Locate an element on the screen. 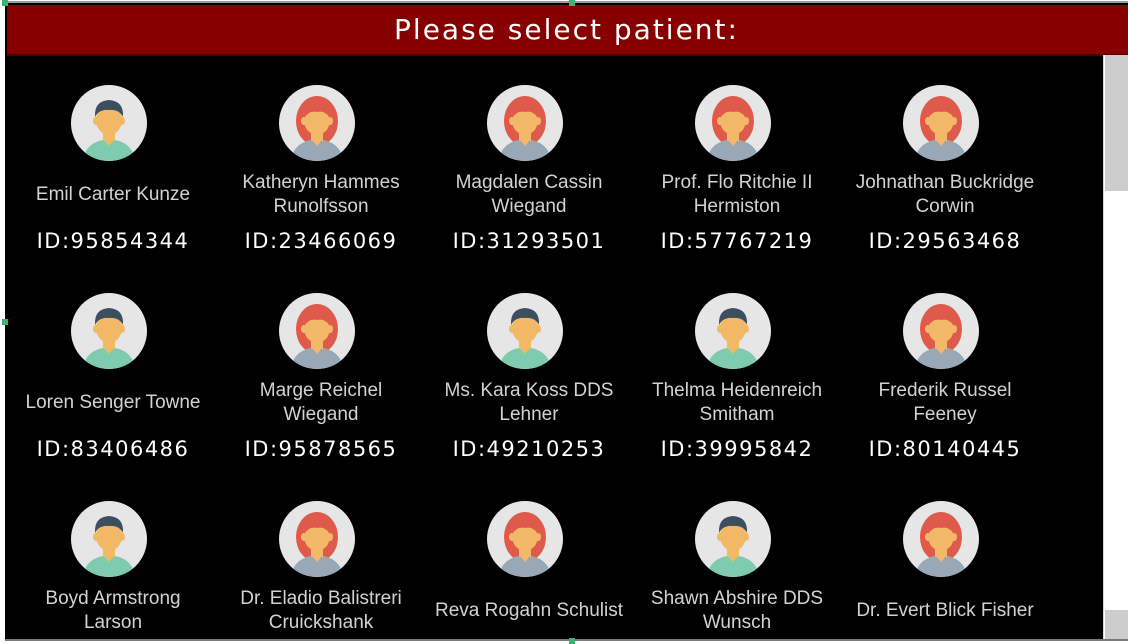 The height and width of the screenshot is (644, 1128). patient-id: ID:57767219 is located at coordinates (737, 241).